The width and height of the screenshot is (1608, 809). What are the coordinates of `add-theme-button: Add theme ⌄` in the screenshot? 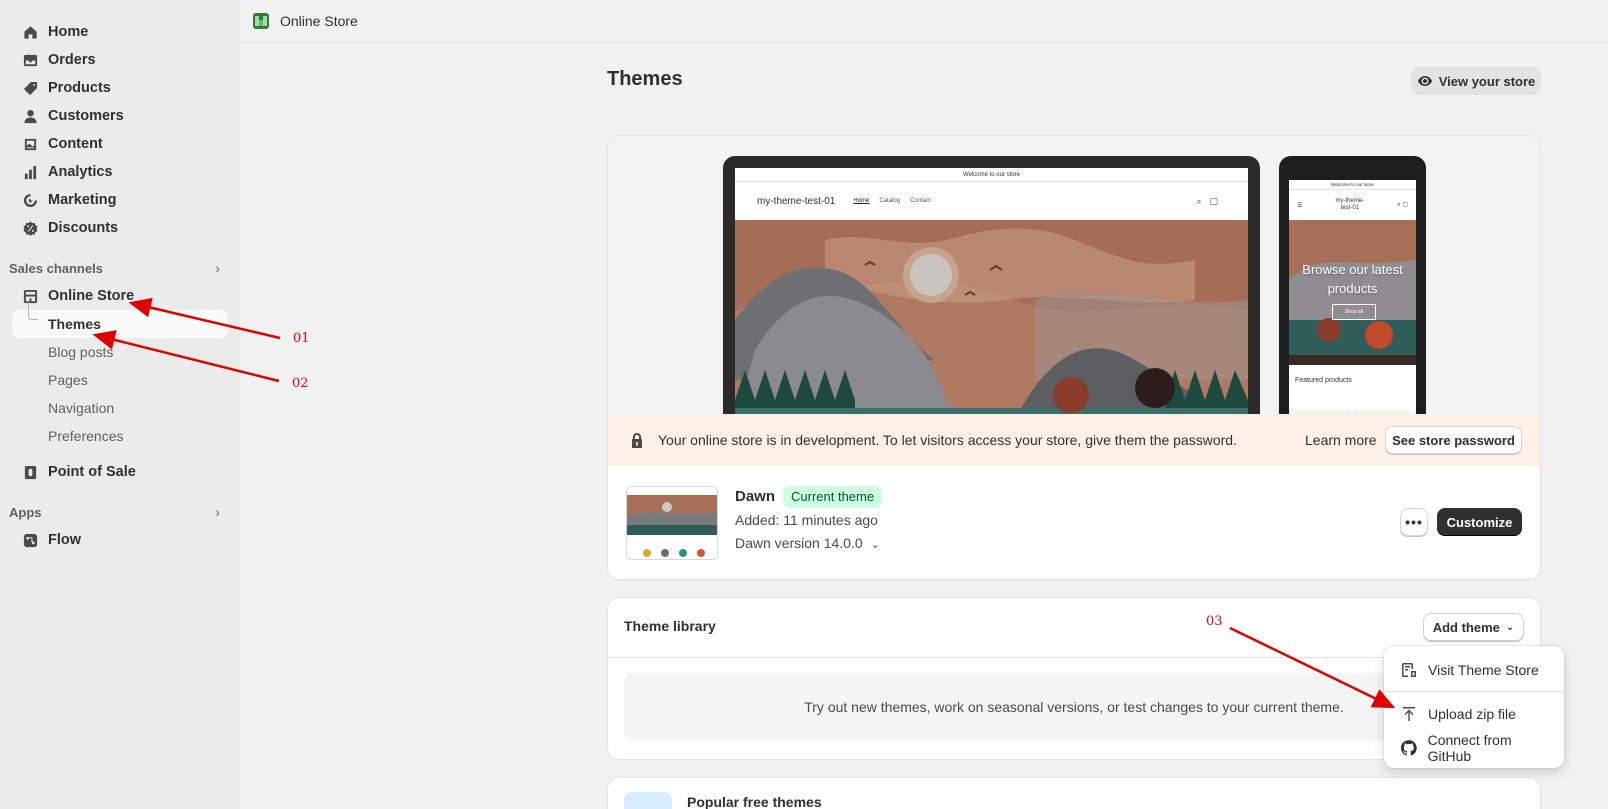 It's located at (1473, 627).